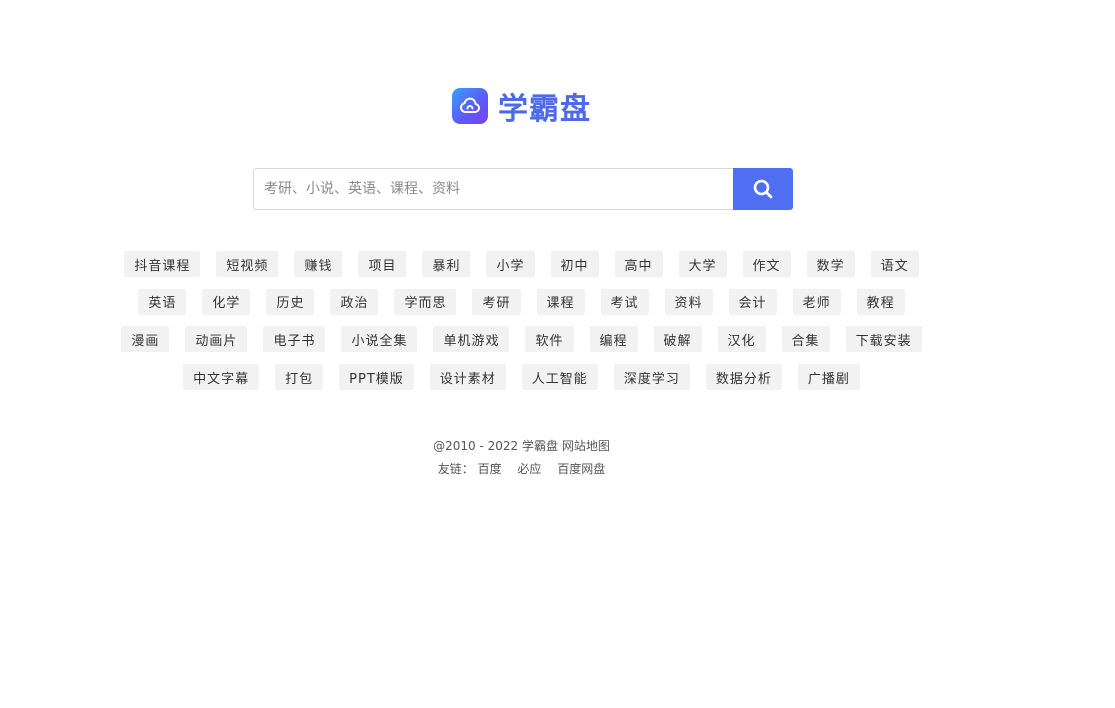 The height and width of the screenshot is (708, 1115). I want to click on tag-row: 英语 化学 历史 政治 学而思 考研 课程 考试 资料 会计 老师 教程, so click(521, 301).